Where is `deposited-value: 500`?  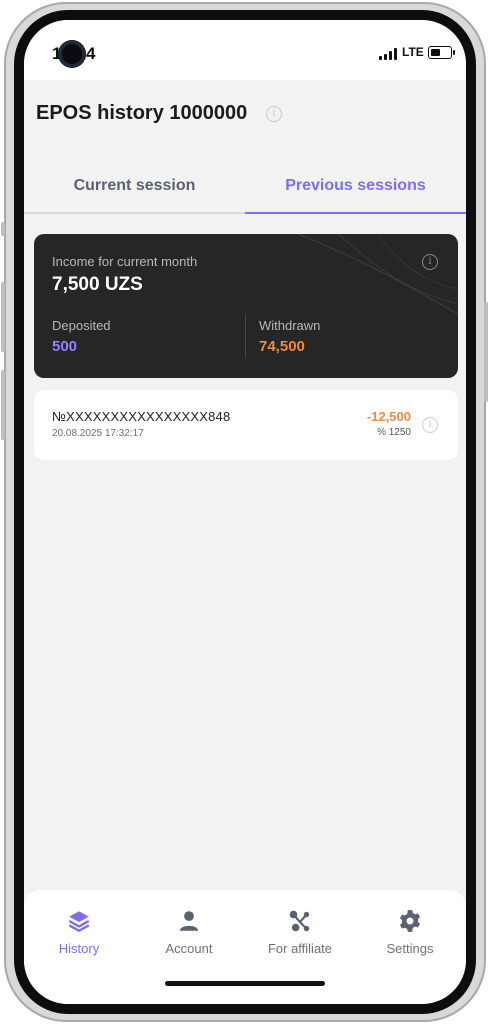
deposited-value: 500 is located at coordinates (65, 346).